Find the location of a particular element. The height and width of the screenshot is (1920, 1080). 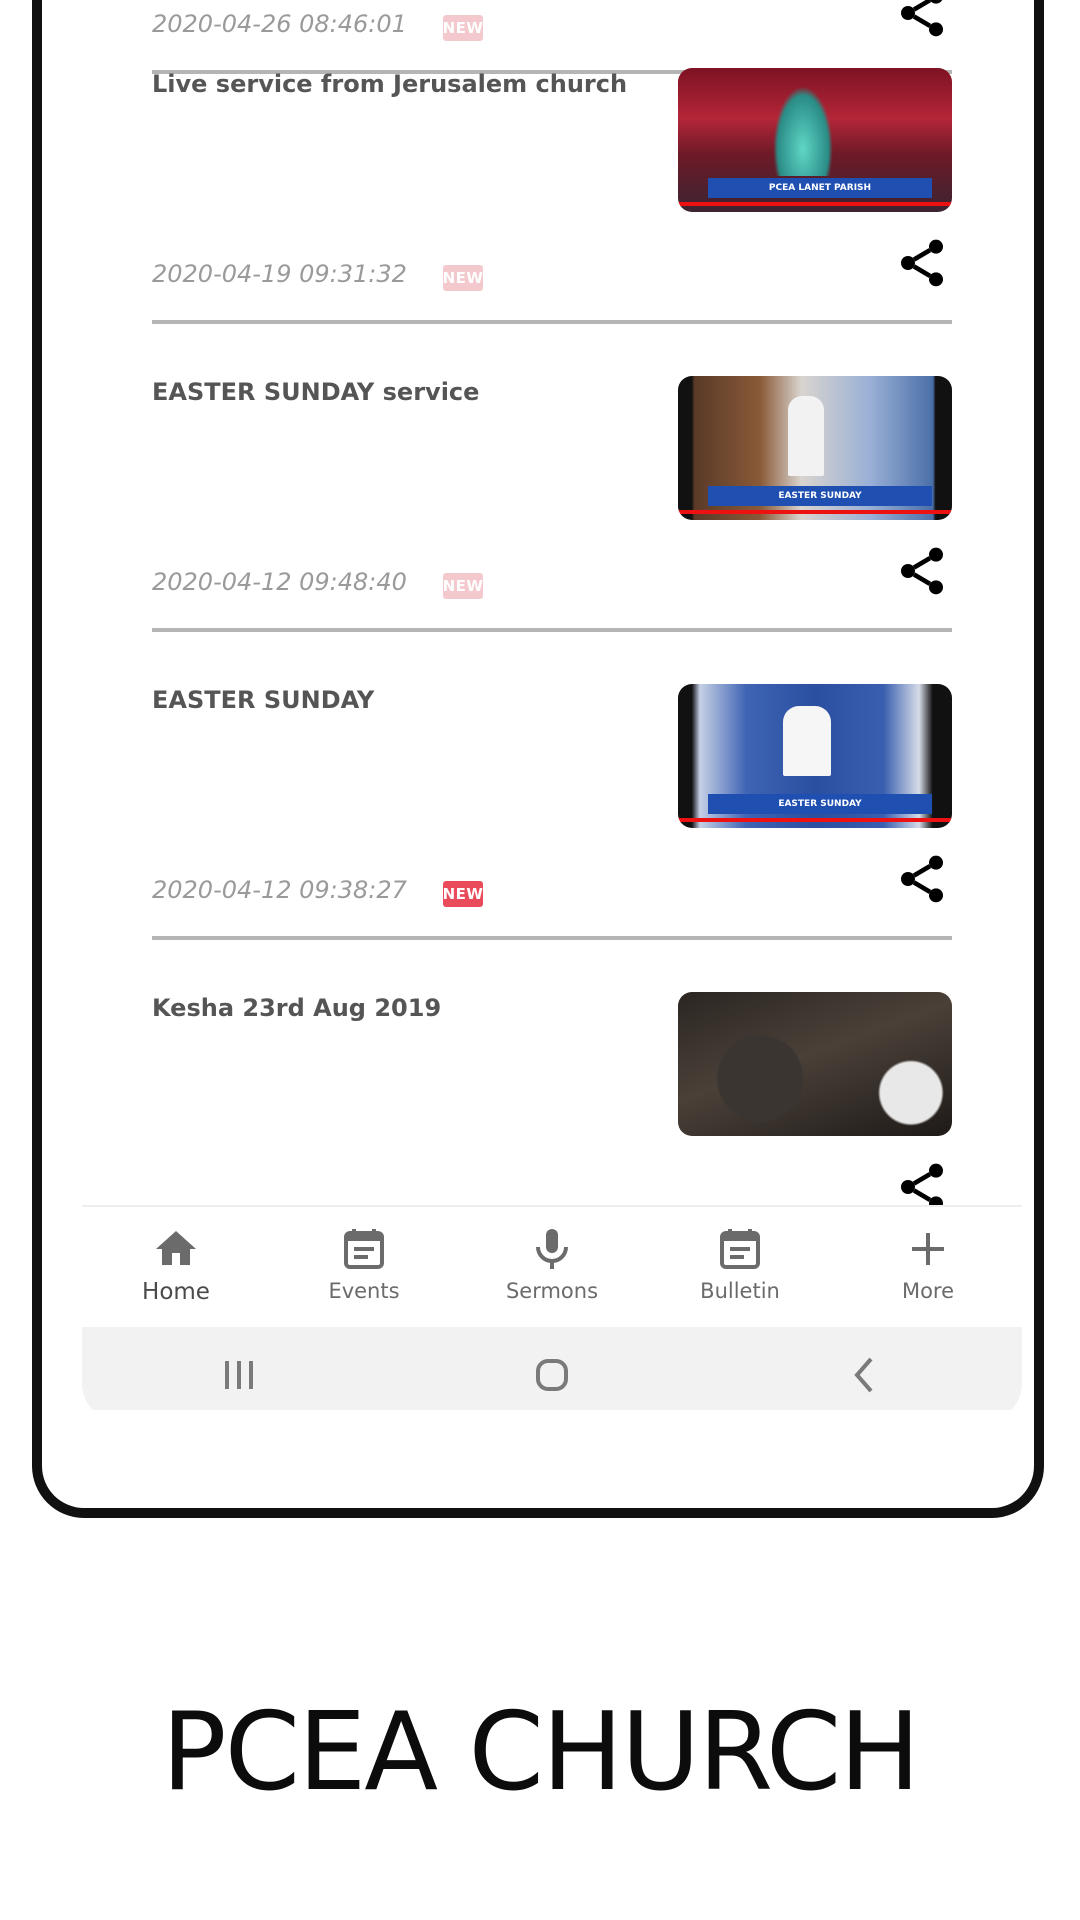

item-title: Live service from Jerusalem church is located at coordinates (390, 84).